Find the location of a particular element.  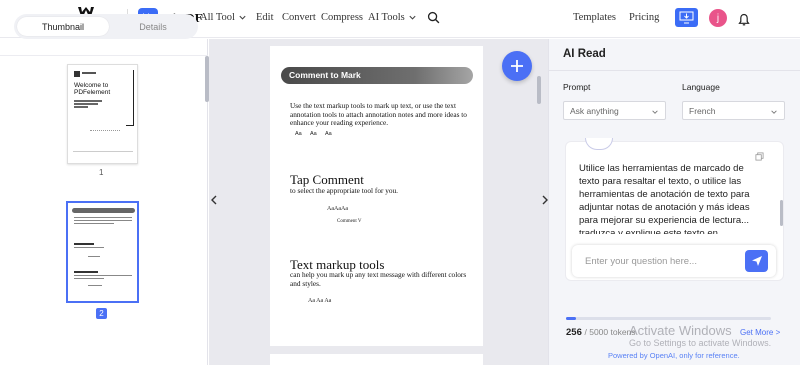

activate-windows-title: Activate Windows is located at coordinates (680, 330).